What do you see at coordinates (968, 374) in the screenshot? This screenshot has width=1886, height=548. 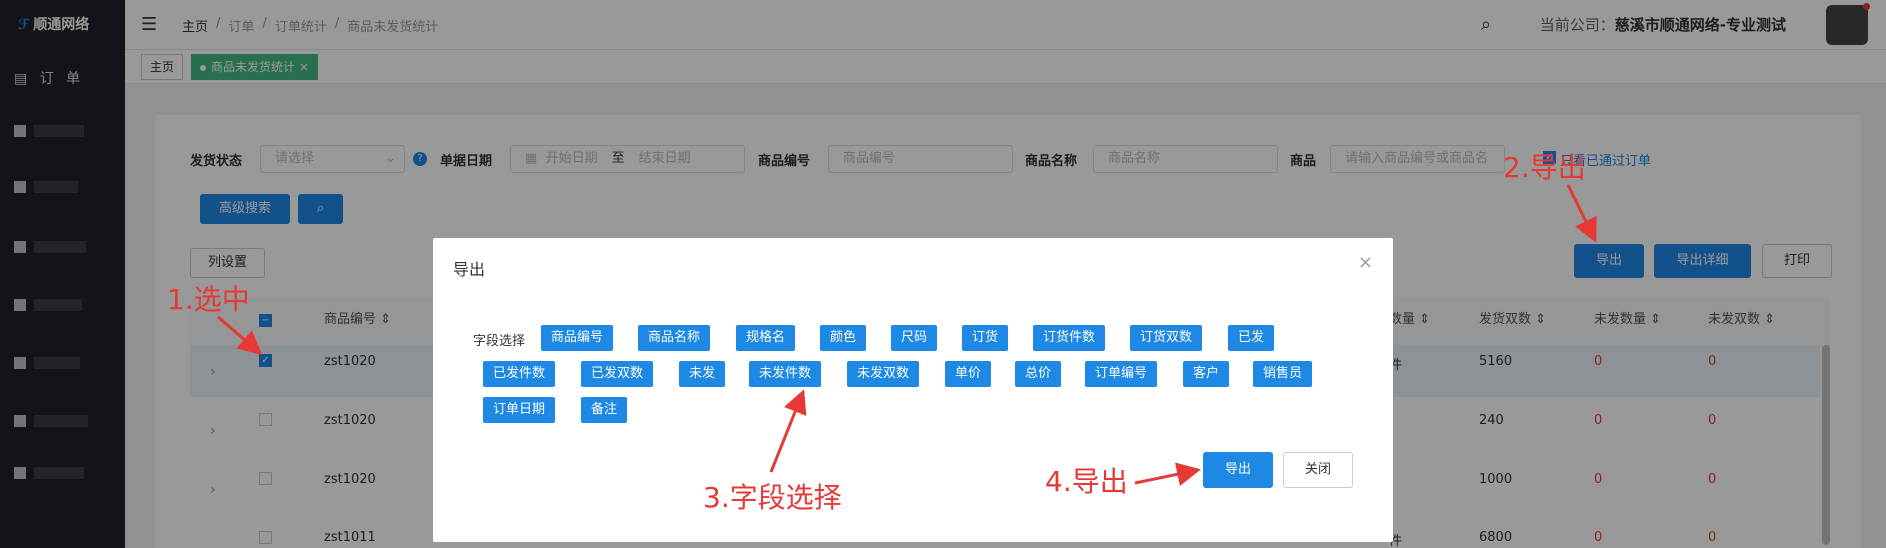 I see `field-tag: 单价` at bounding box center [968, 374].